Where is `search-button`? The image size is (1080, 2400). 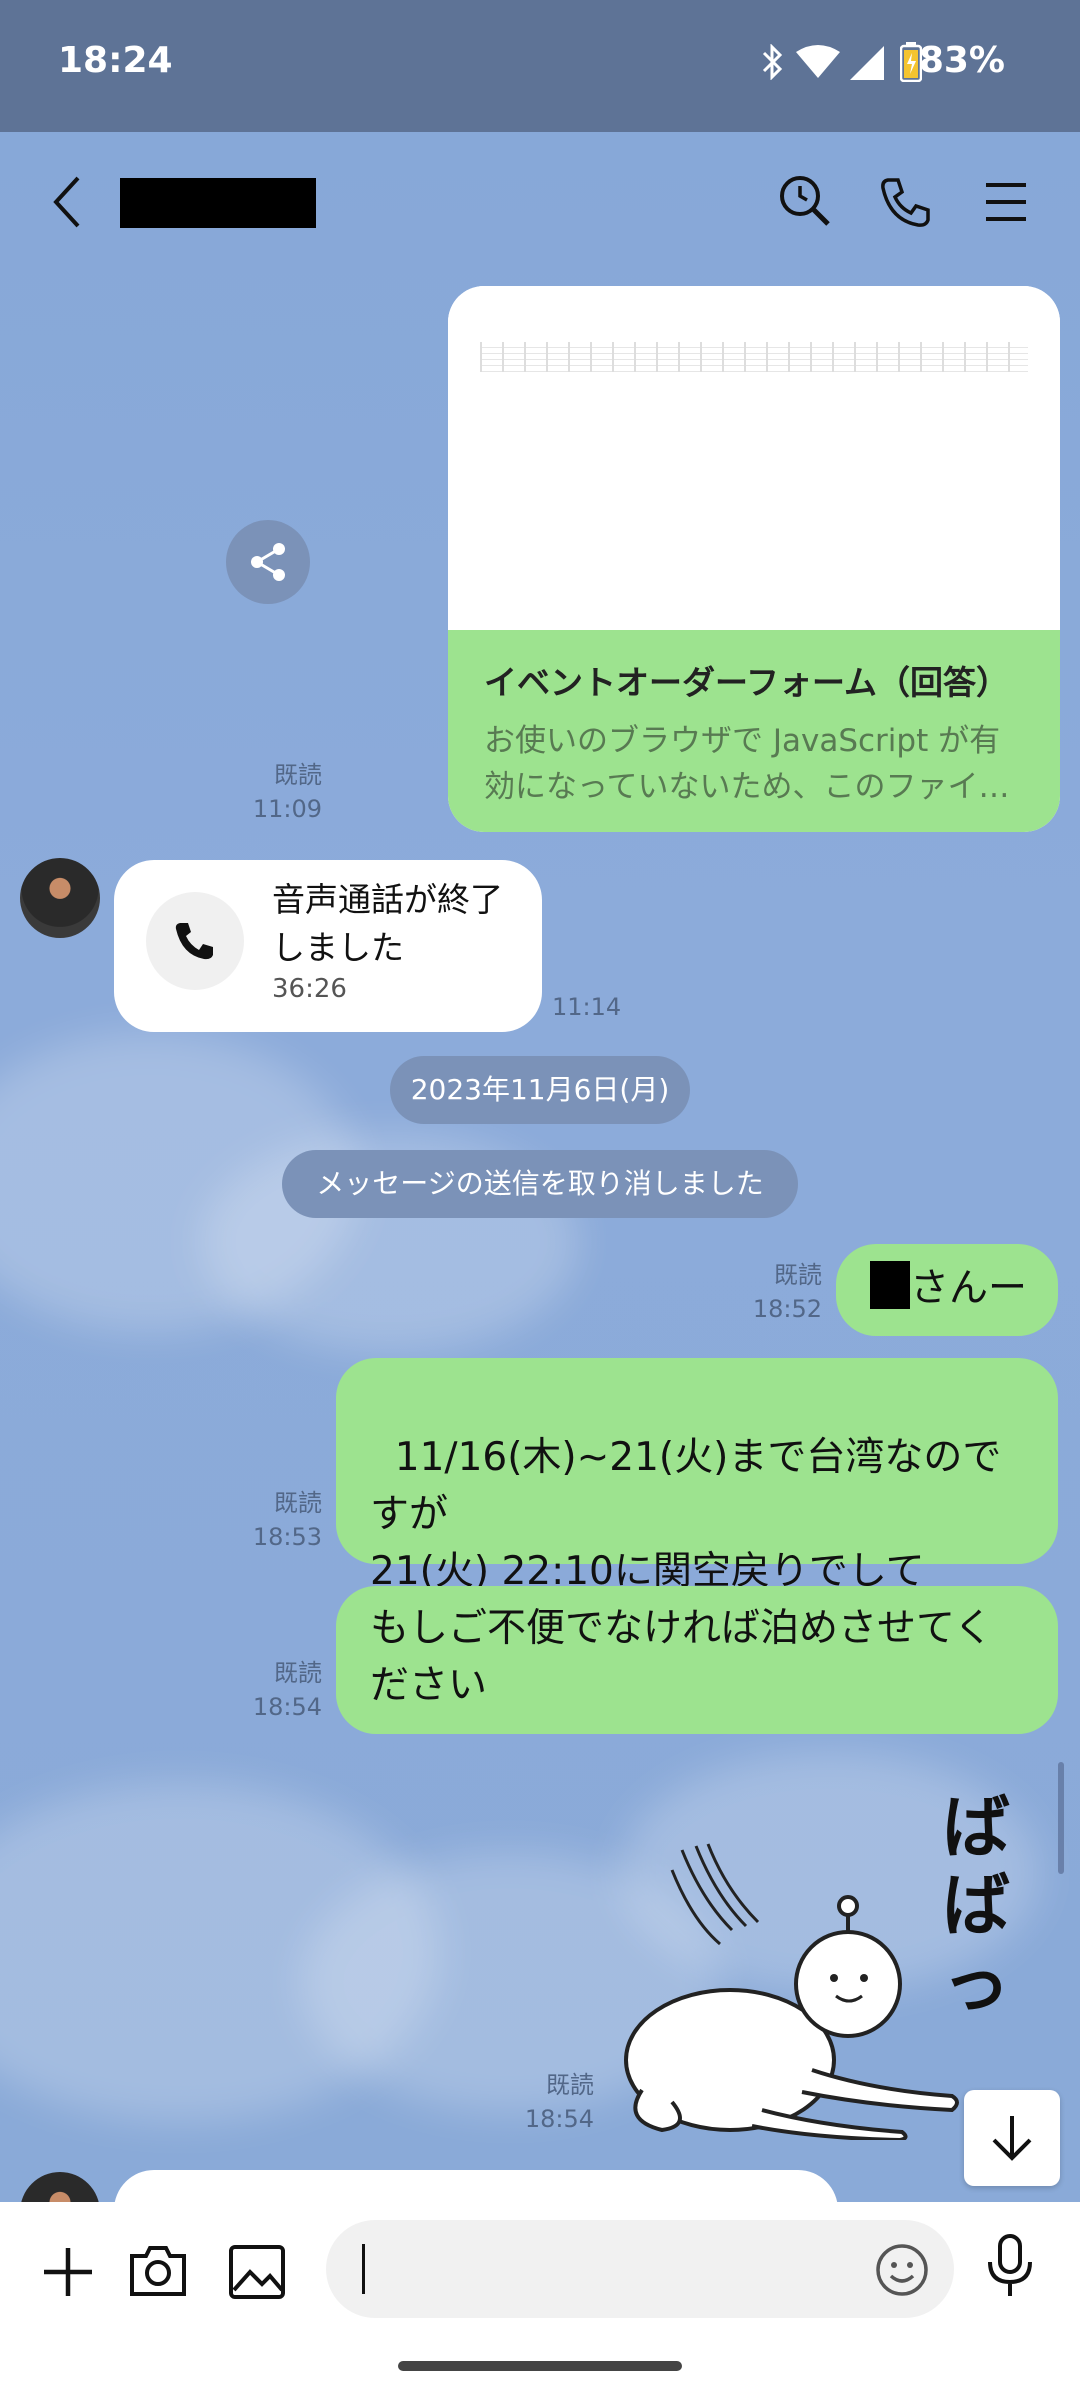 search-button is located at coordinates (805, 201).